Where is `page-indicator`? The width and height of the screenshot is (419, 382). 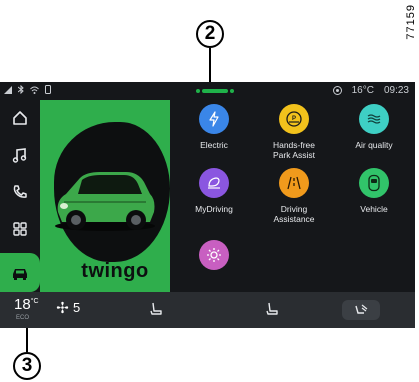
page-indicator is located at coordinates (215, 91).